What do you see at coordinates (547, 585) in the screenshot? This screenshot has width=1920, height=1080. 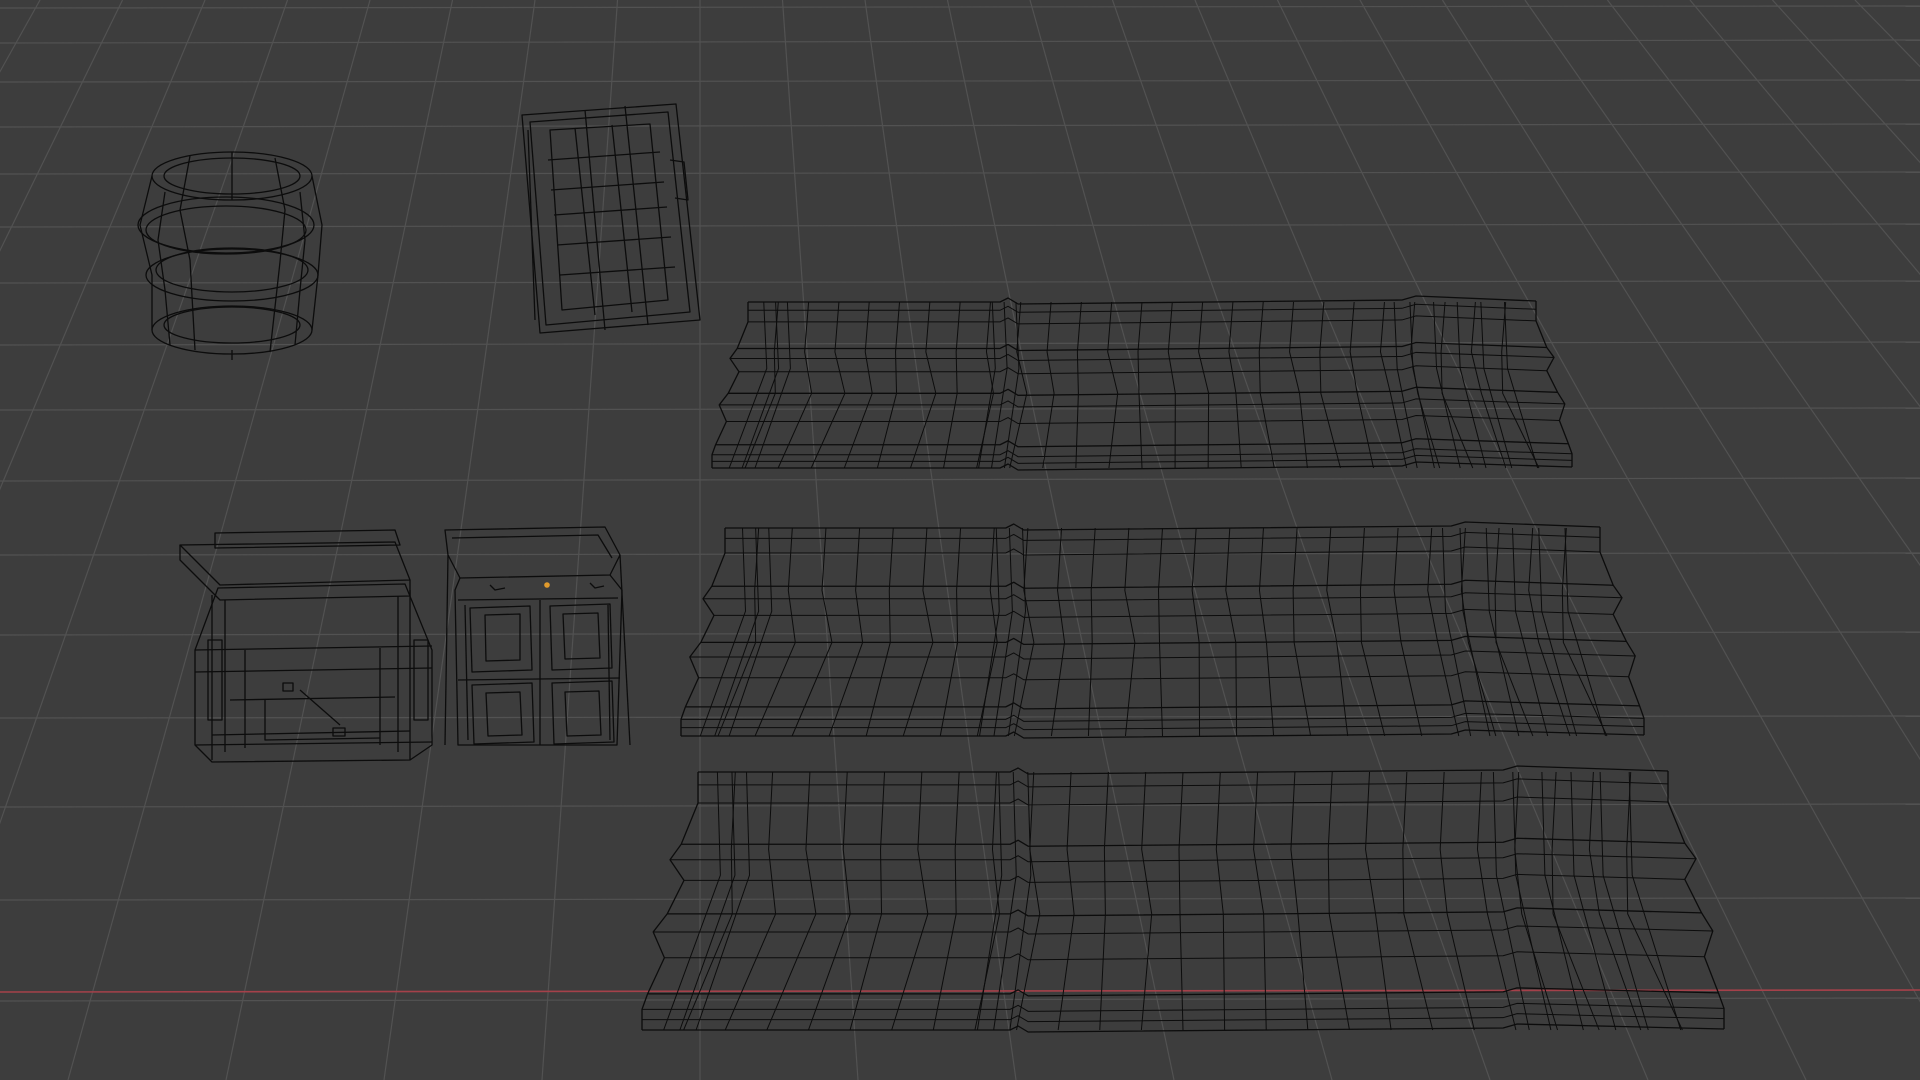 I see `object-origin-point` at bounding box center [547, 585].